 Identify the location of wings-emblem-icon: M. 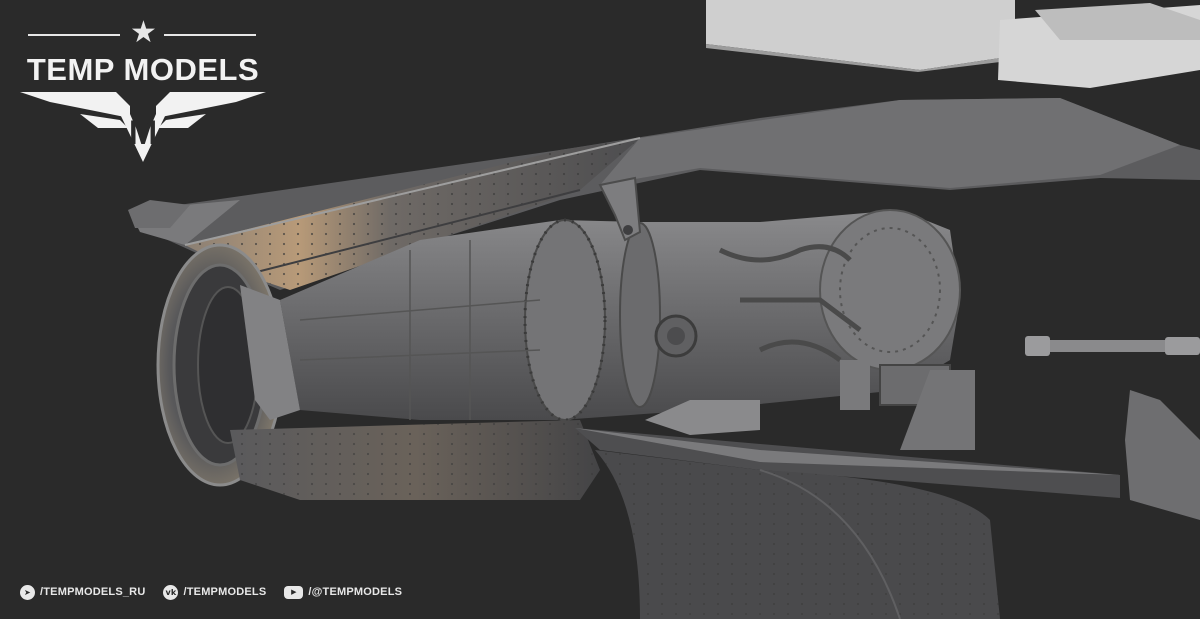
(143, 127).